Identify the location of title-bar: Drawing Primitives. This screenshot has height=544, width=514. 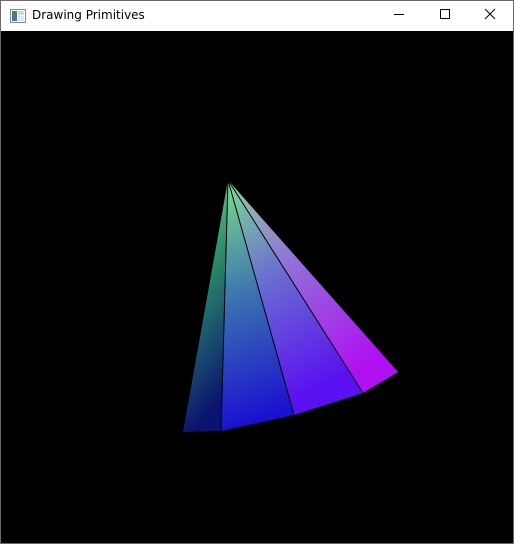
(257, 16).